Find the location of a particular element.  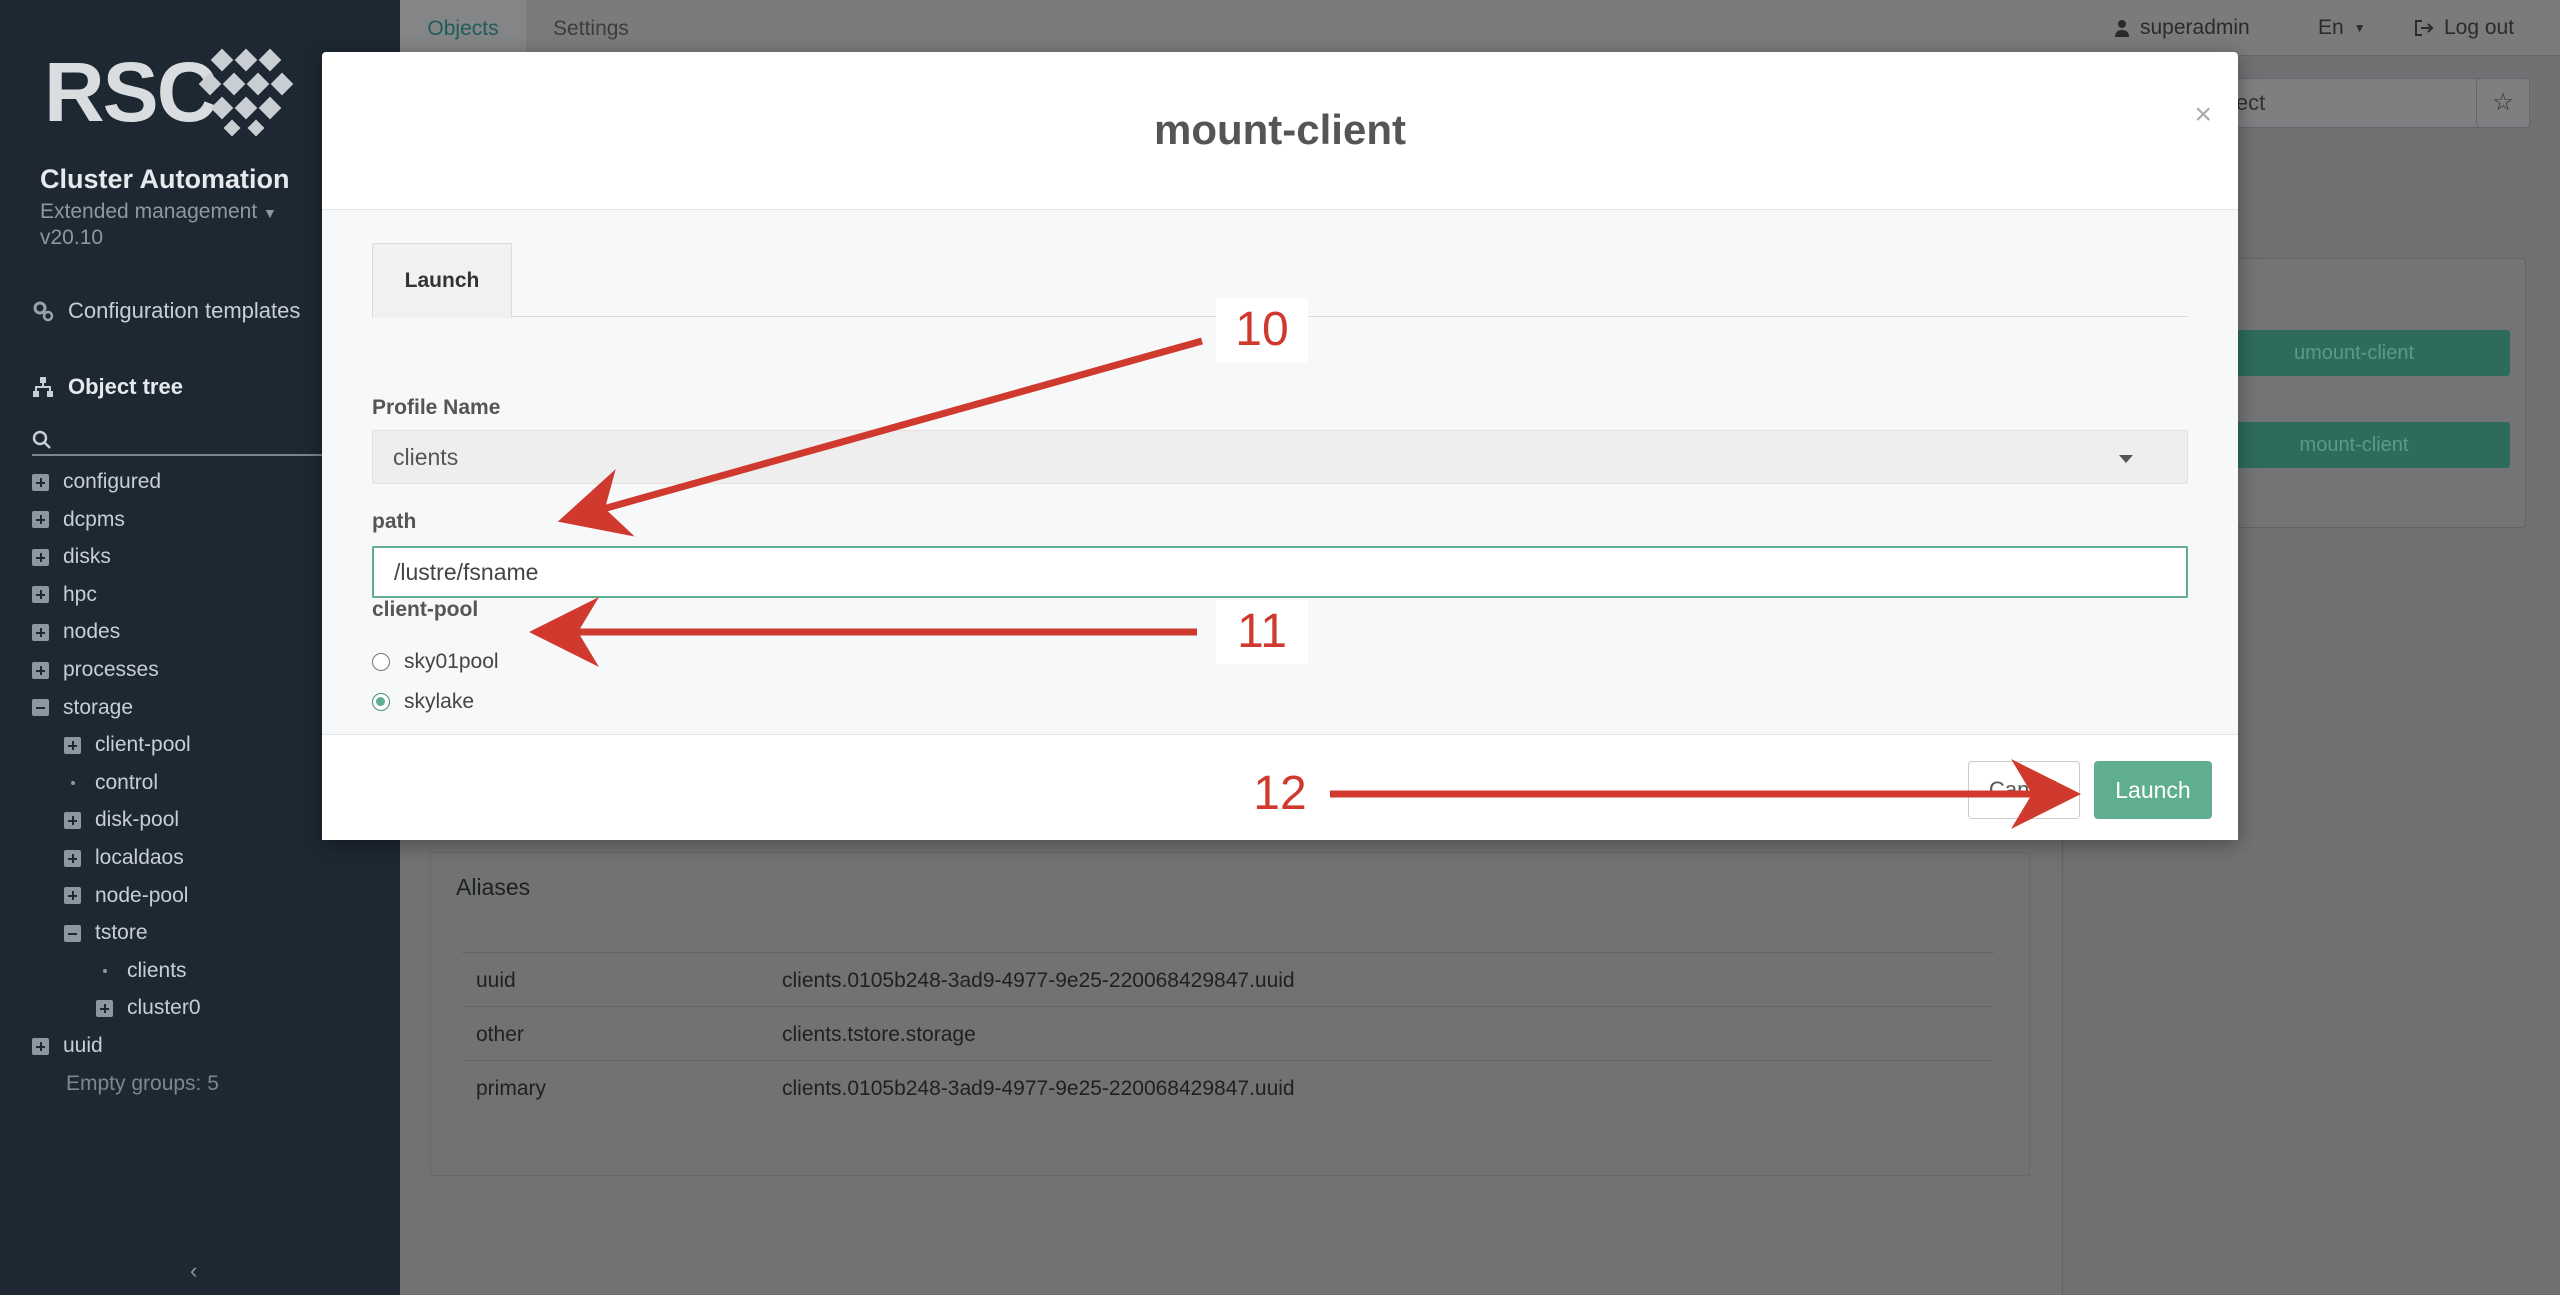

annotation-number-11: 11 is located at coordinates (1262, 632).